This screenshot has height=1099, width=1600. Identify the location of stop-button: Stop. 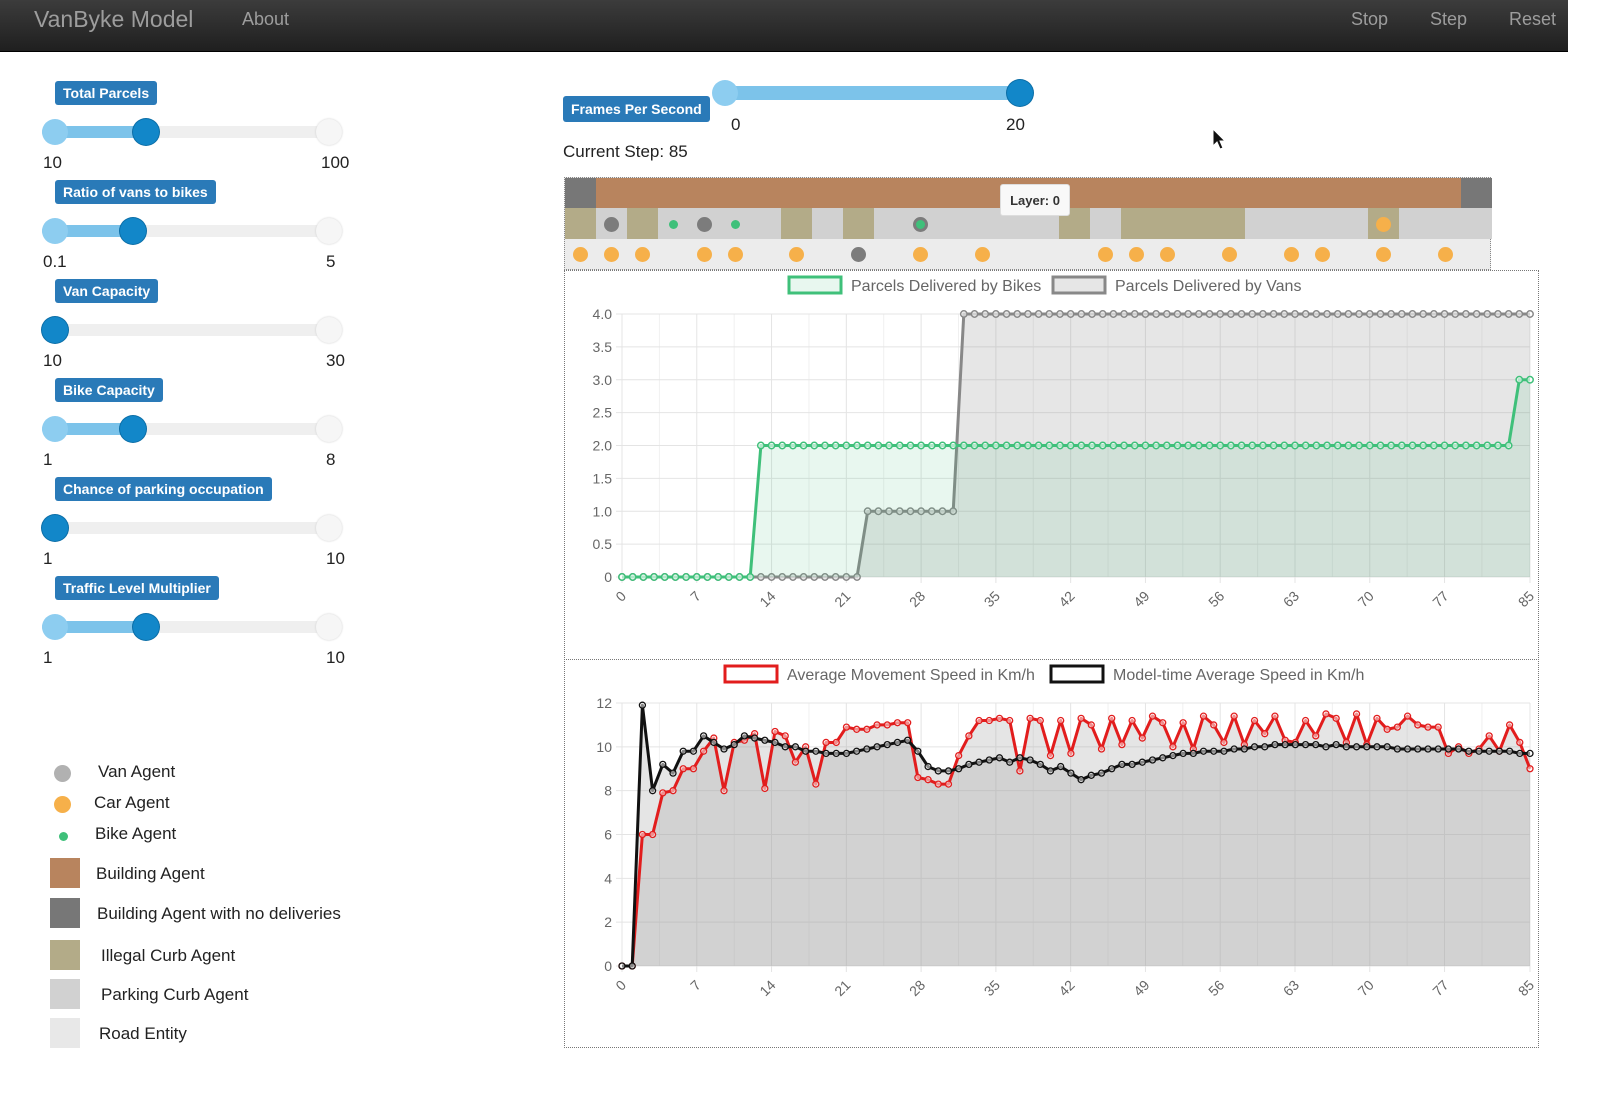
(1369, 19).